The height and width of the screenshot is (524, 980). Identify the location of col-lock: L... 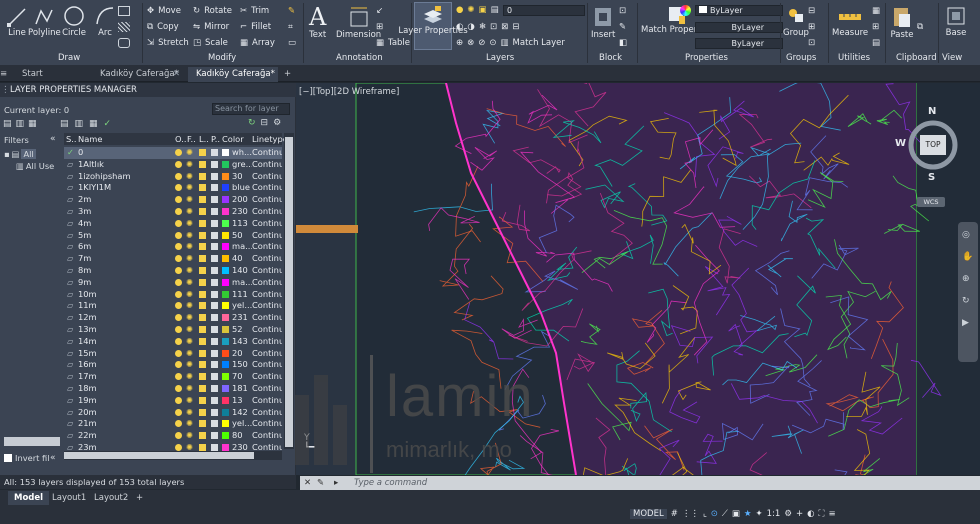
(204, 139).